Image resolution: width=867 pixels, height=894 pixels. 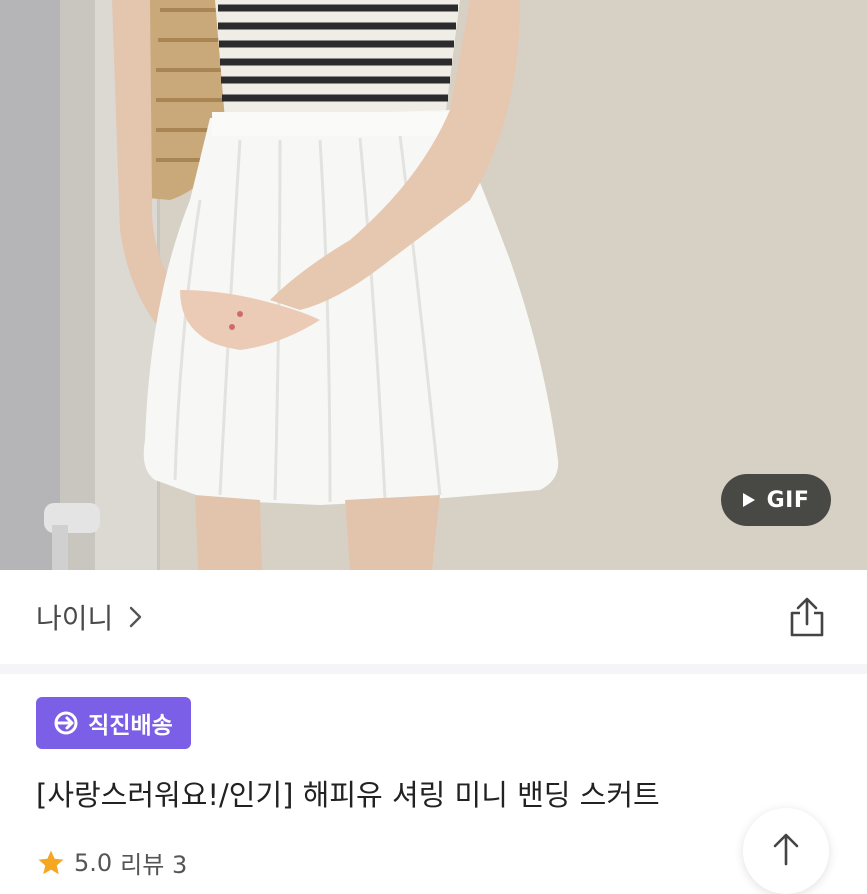 I want to click on scroll-top-button, so click(x=786, y=851).